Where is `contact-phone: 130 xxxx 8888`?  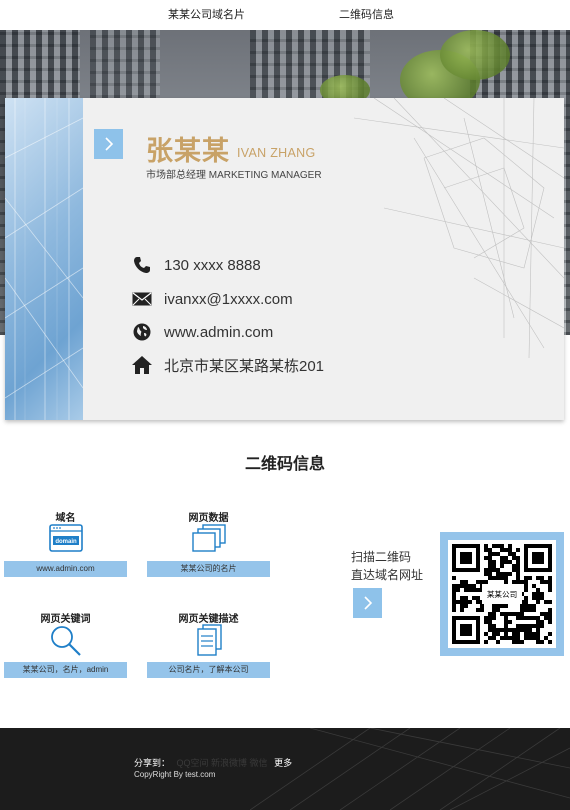 contact-phone: 130 xxxx 8888 is located at coordinates (261, 265).